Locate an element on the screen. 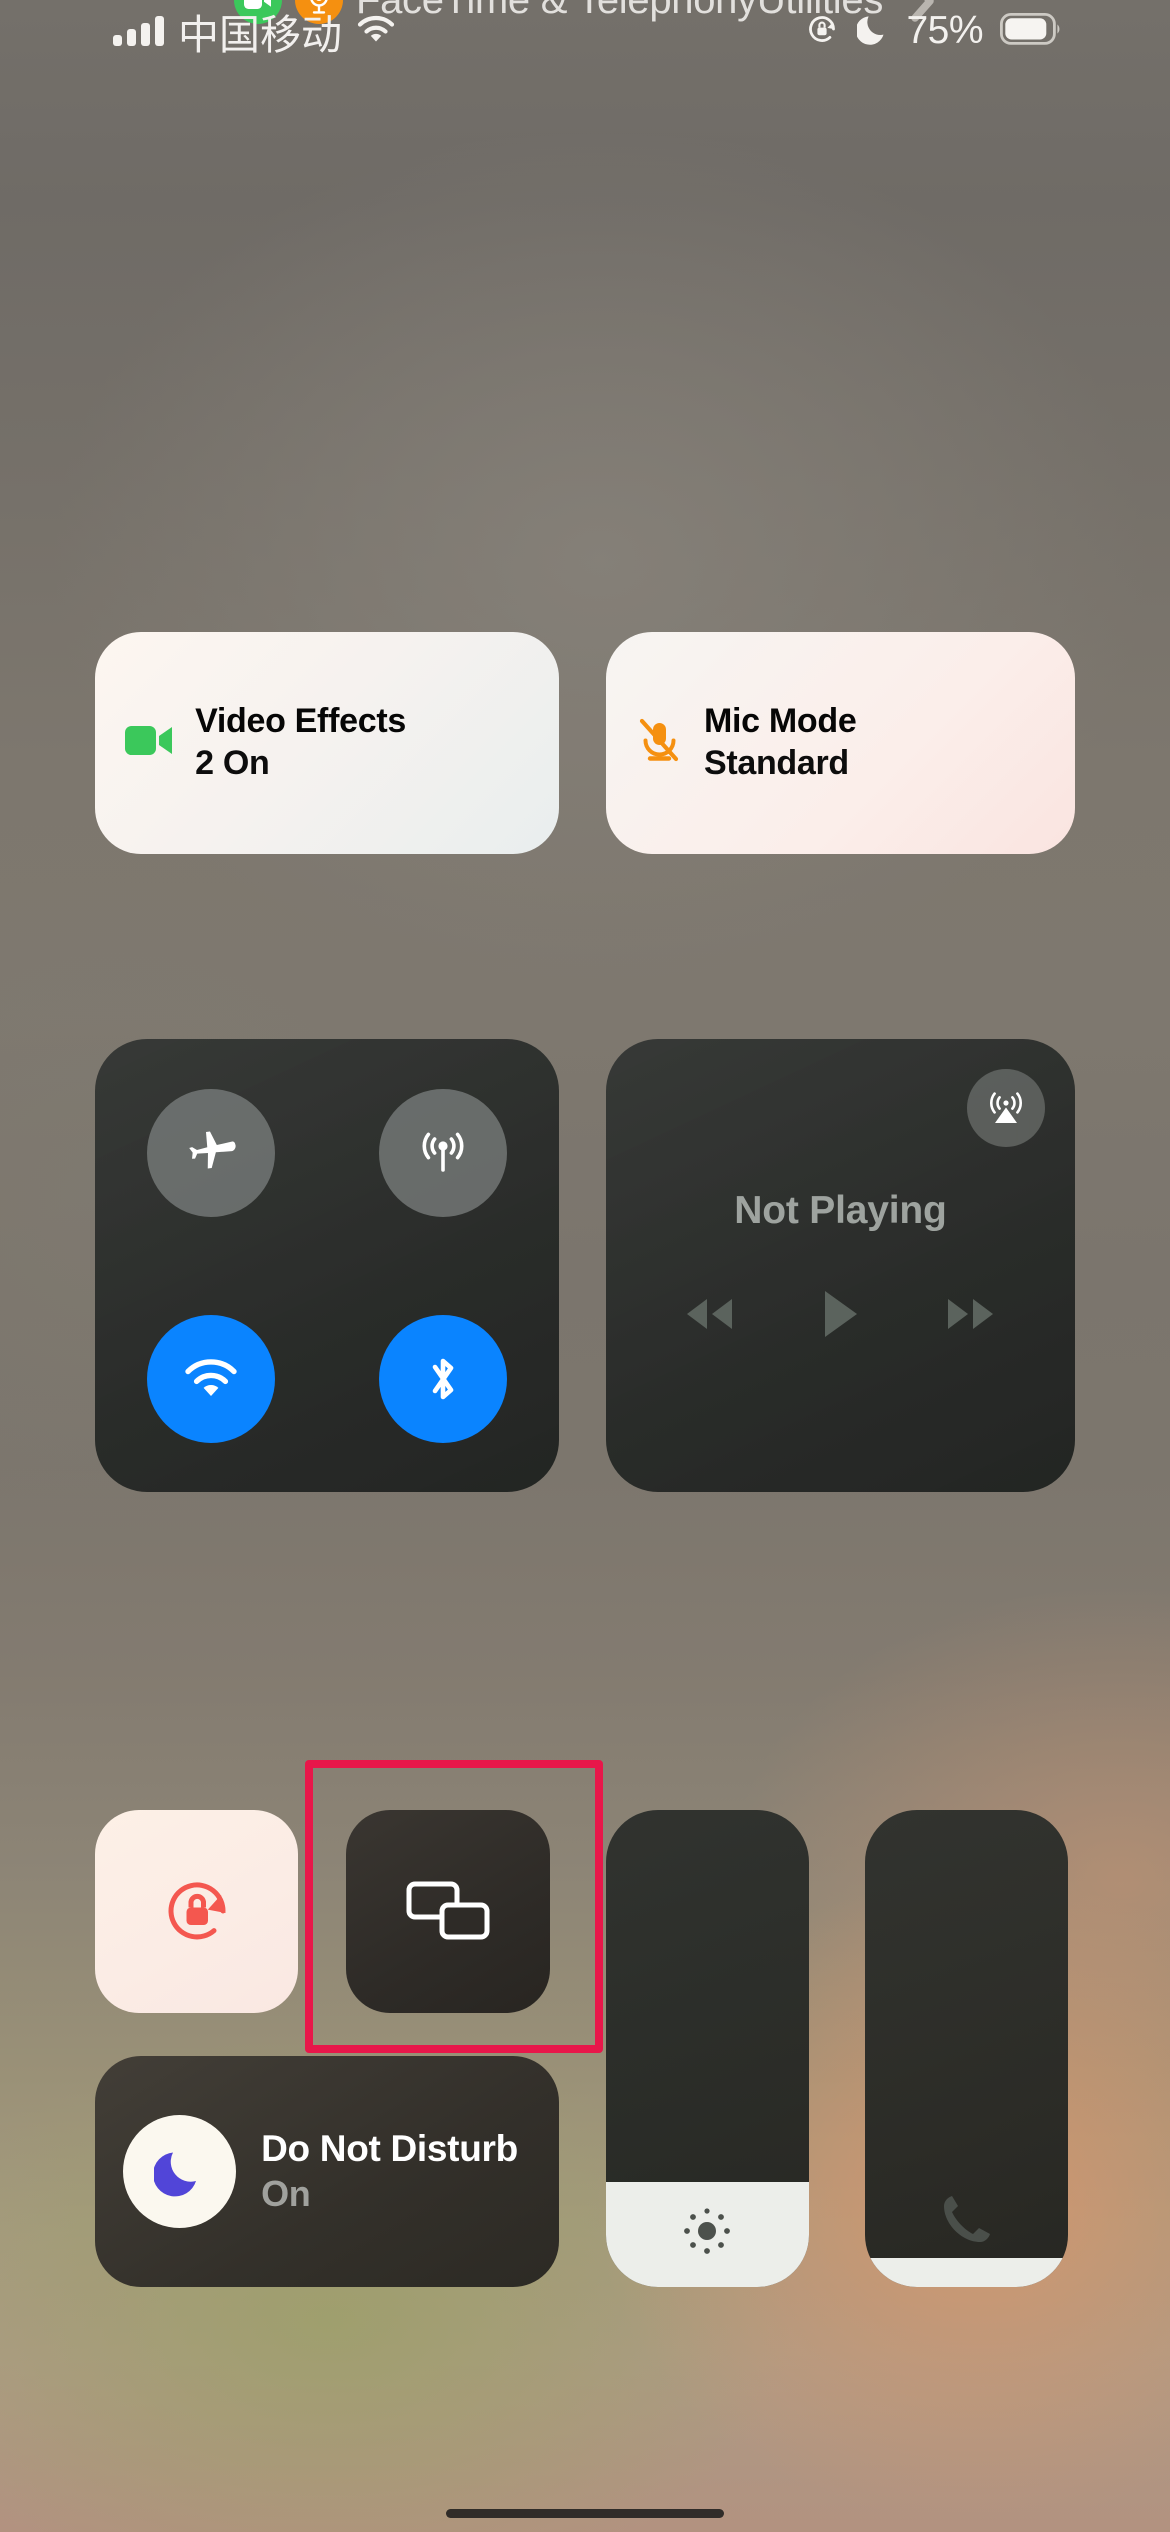 The image size is (1170, 2532). status-bar-left: 中国移动 is located at coordinates (254, 31).